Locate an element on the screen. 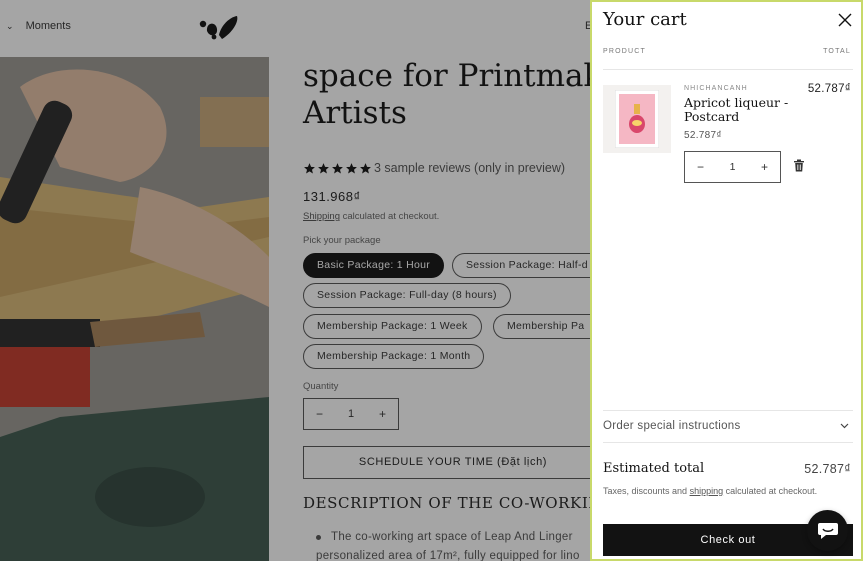 This screenshot has width=863, height=561. trash-icon is located at coordinates (799, 165).